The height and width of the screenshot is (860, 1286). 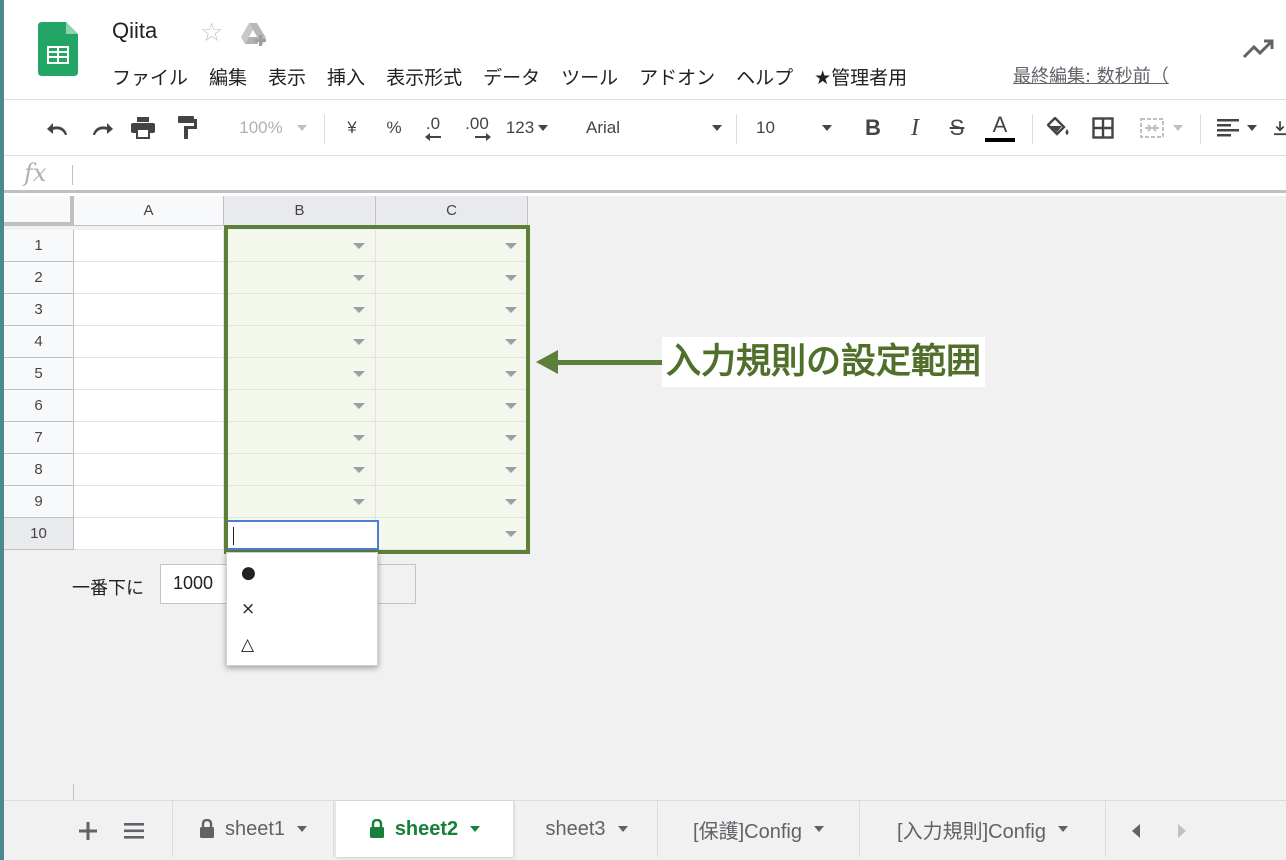 I want to click on menu-insert: 挿入, so click(x=346, y=76).